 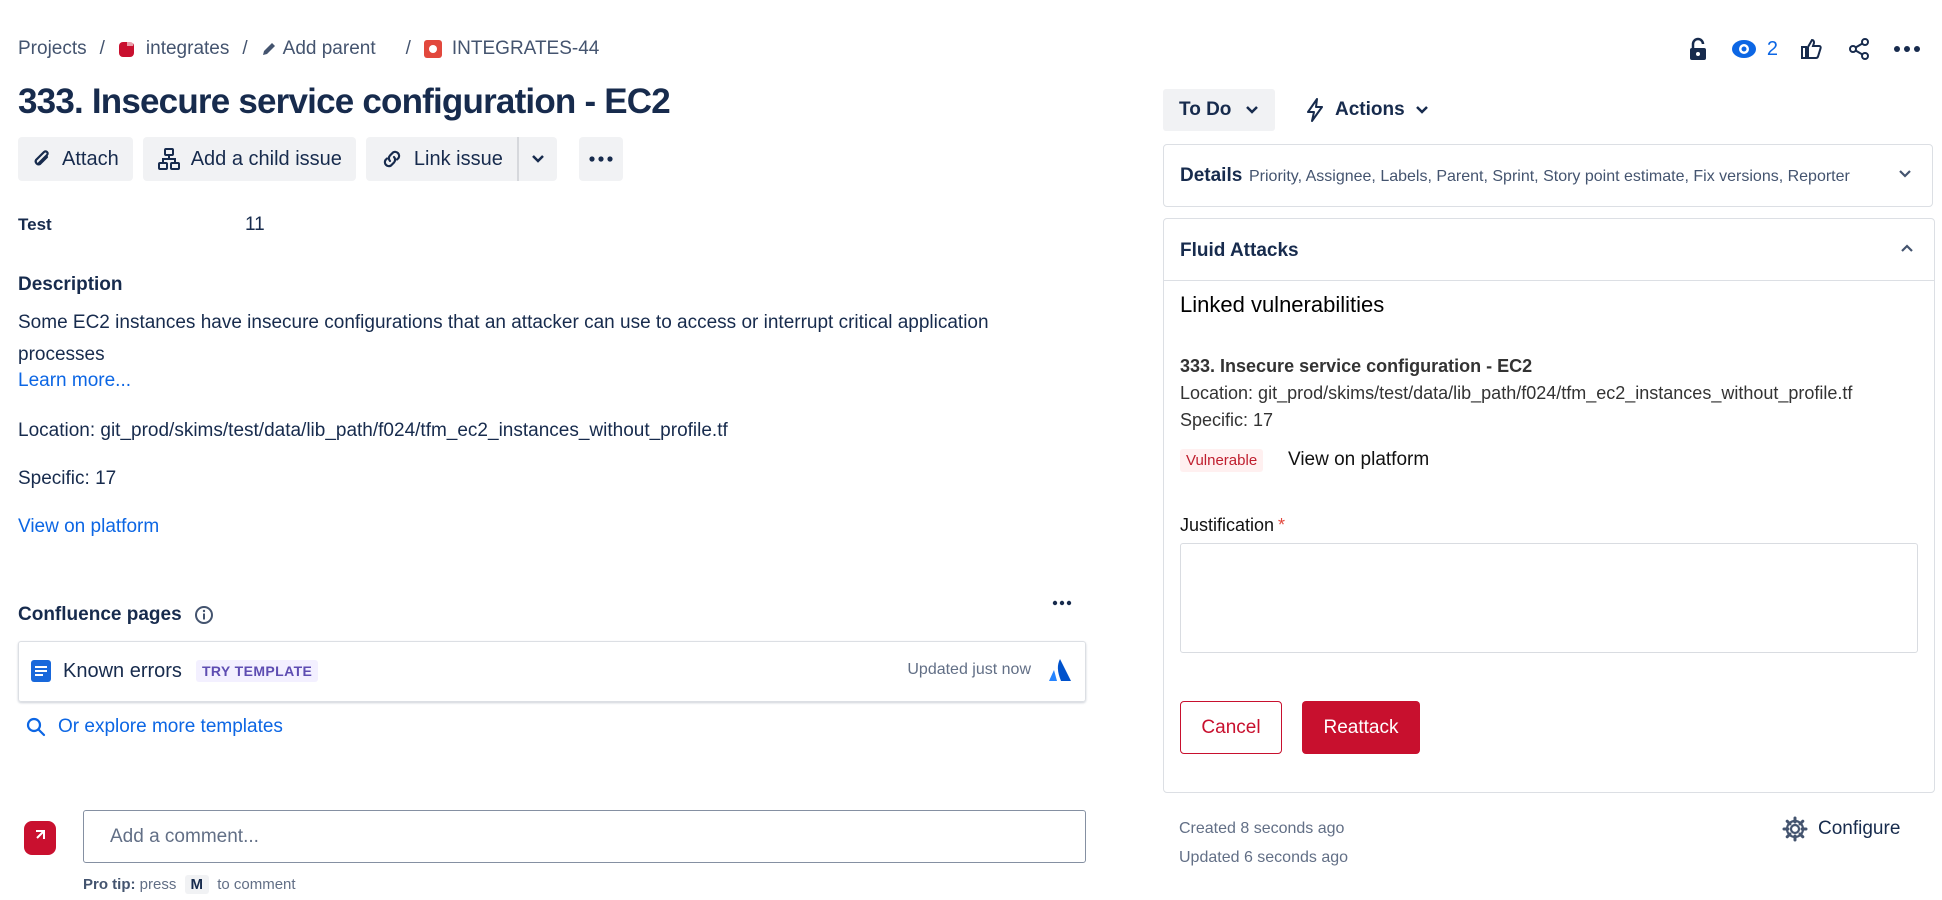 What do you see at coordinates (1227, 420) in the screenshot?
I see `vulnerability-specific: Specific: 17` at bounding box center [1227, 420].